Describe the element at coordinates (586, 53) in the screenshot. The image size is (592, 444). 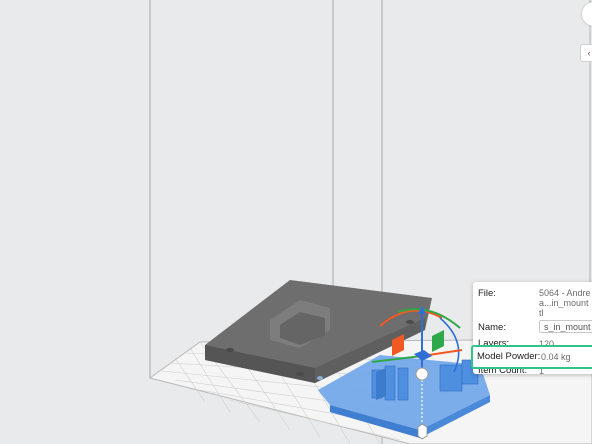
I see `chevron-left-icon: ‹` at that location.